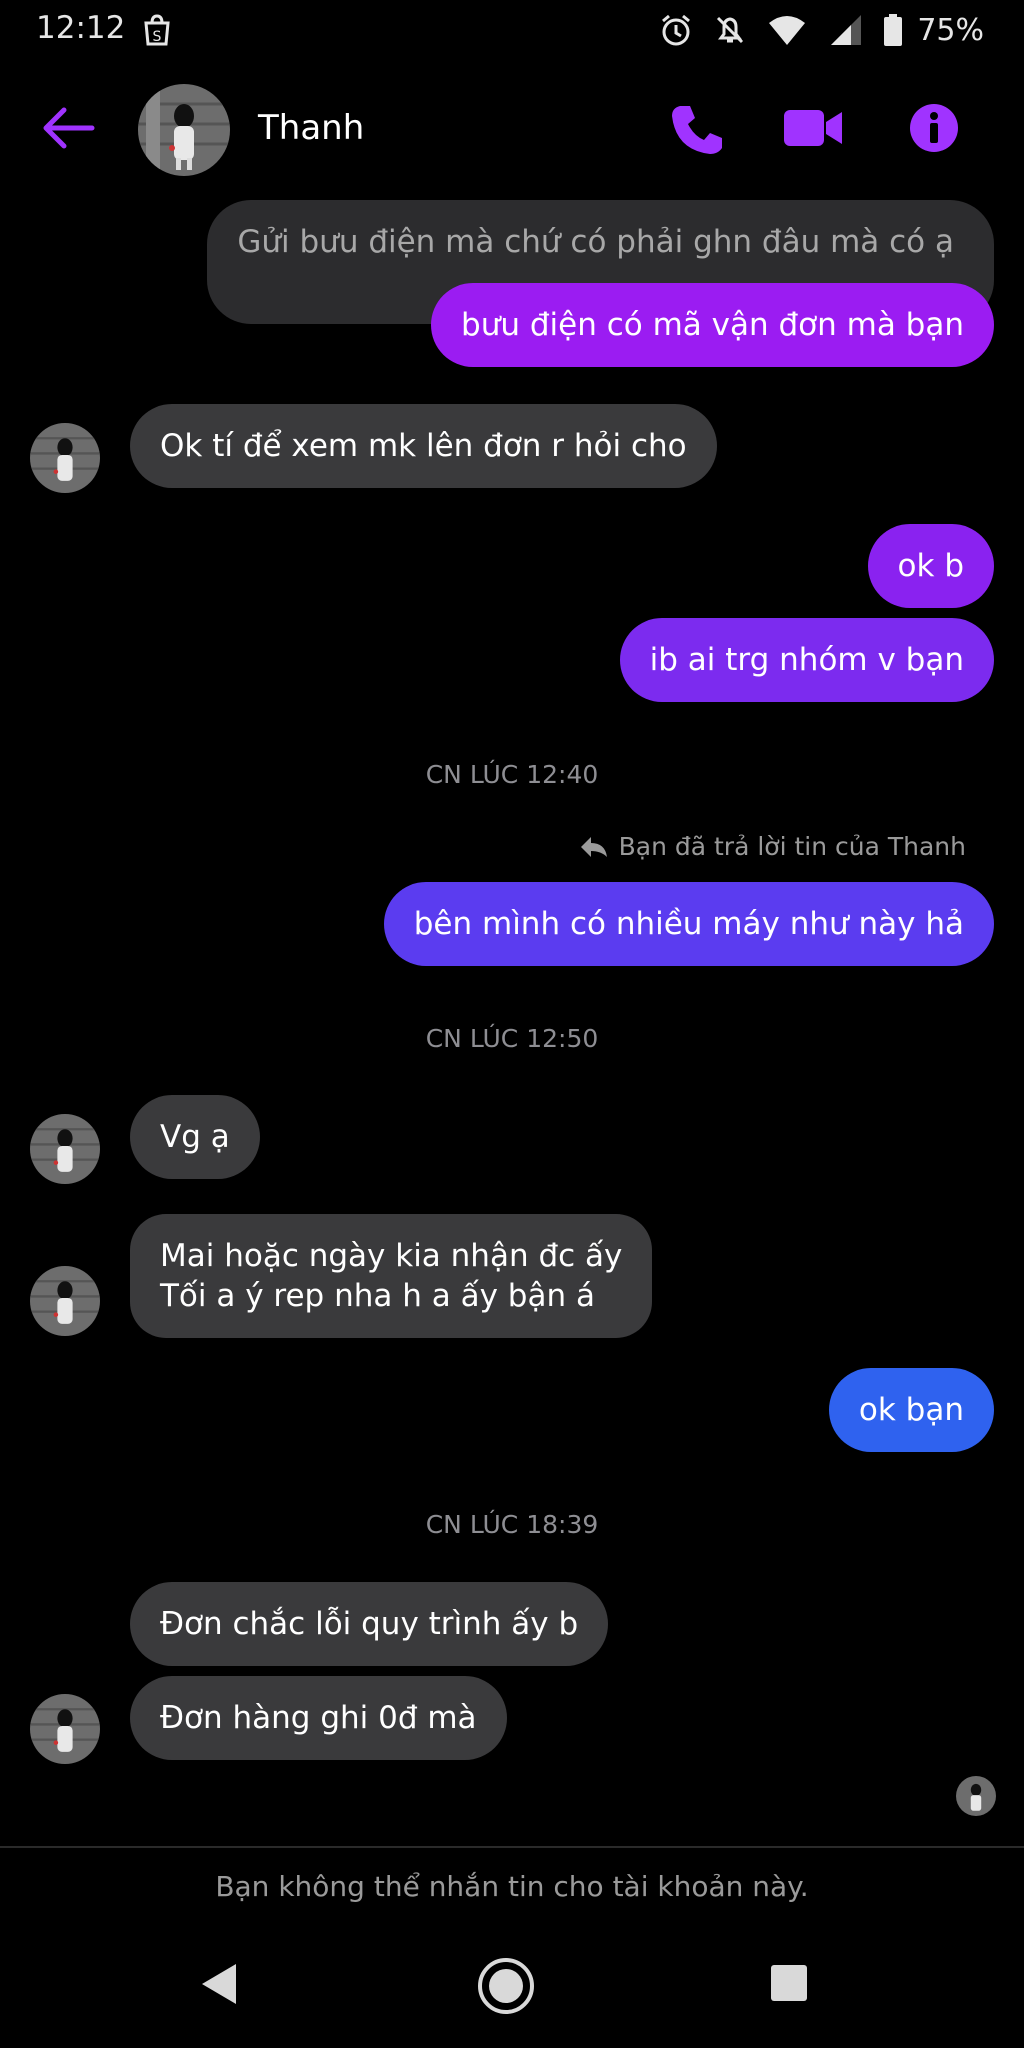  What do you see at coordinates (68, 128) in the screenshot?
I see `back-arrow-icon` at bounding box center [68, 128].